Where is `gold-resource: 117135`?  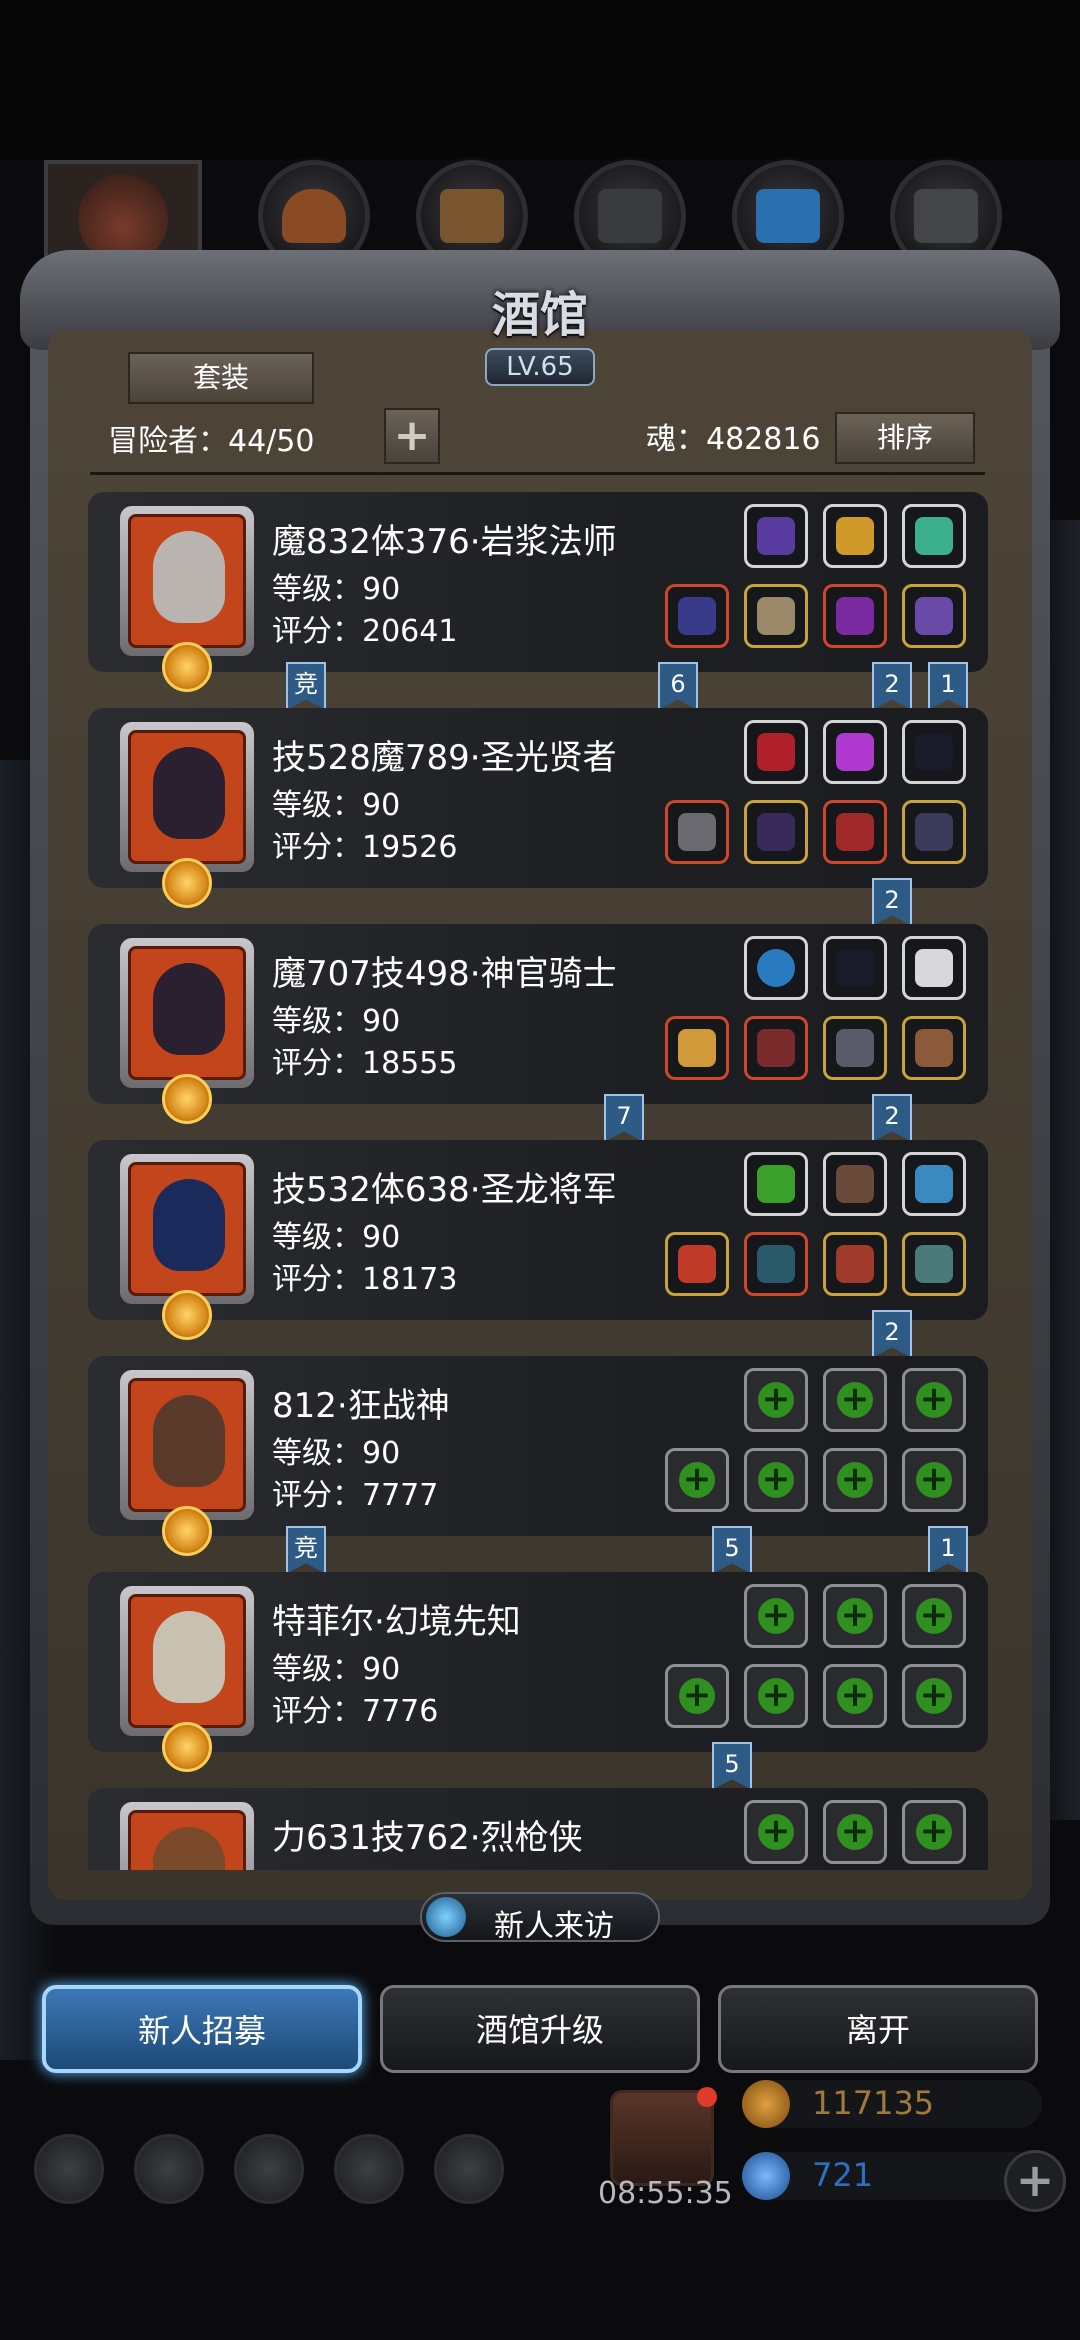
gold-resource: 117135 is located at coordinates (892, 2104).